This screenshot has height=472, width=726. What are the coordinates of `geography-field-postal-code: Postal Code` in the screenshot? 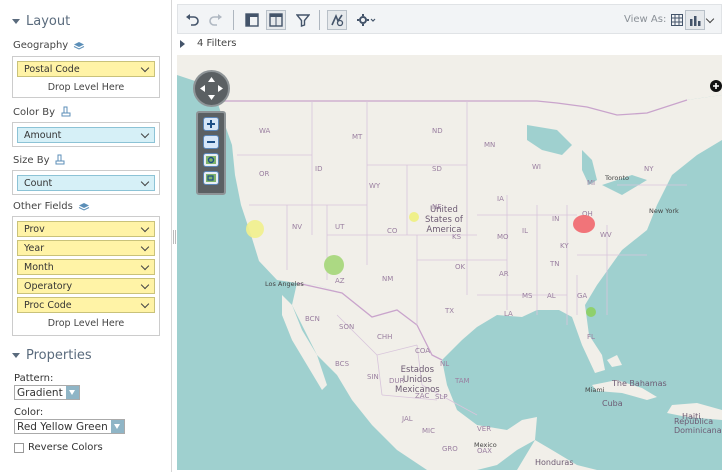 It's located at (86, 69).